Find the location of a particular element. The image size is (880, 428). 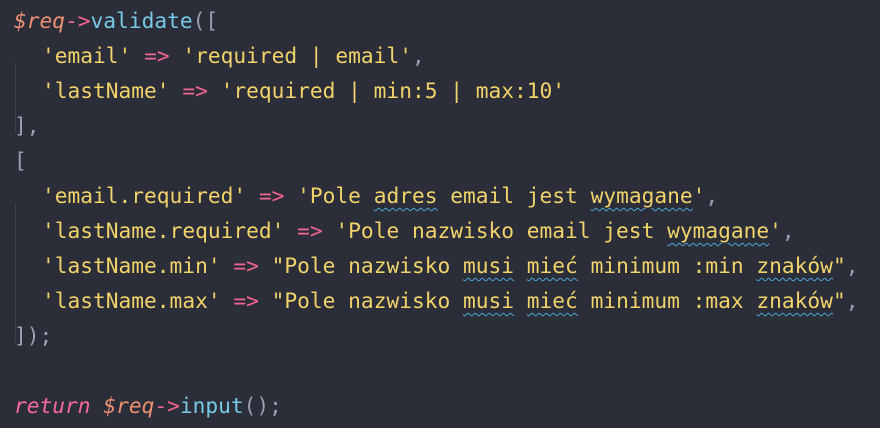

message-text: email jest is located at coordinates (514, 195).